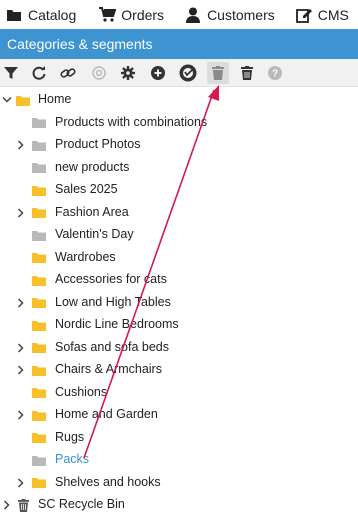  What do you see at coordinates (179, 280) in the screenshot?
I see `tree-item: Accessories for cats` at bounding box center [179, 280].